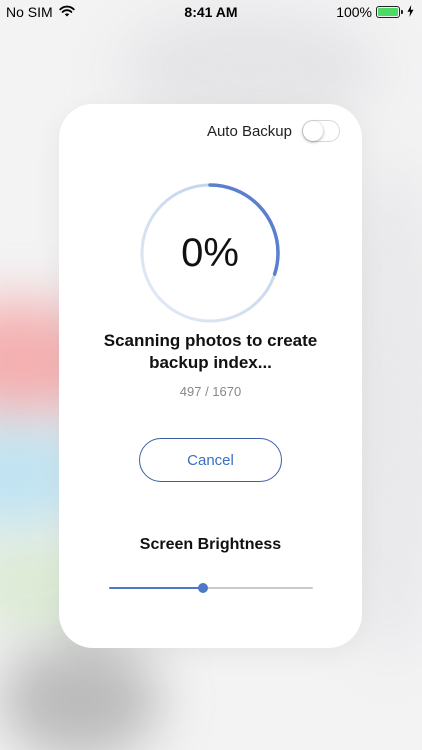 This screenshot has height=750, width=422. Describe the element at coordinates (202, 588) in the screenshot. I see `slider-thumb` at that location.